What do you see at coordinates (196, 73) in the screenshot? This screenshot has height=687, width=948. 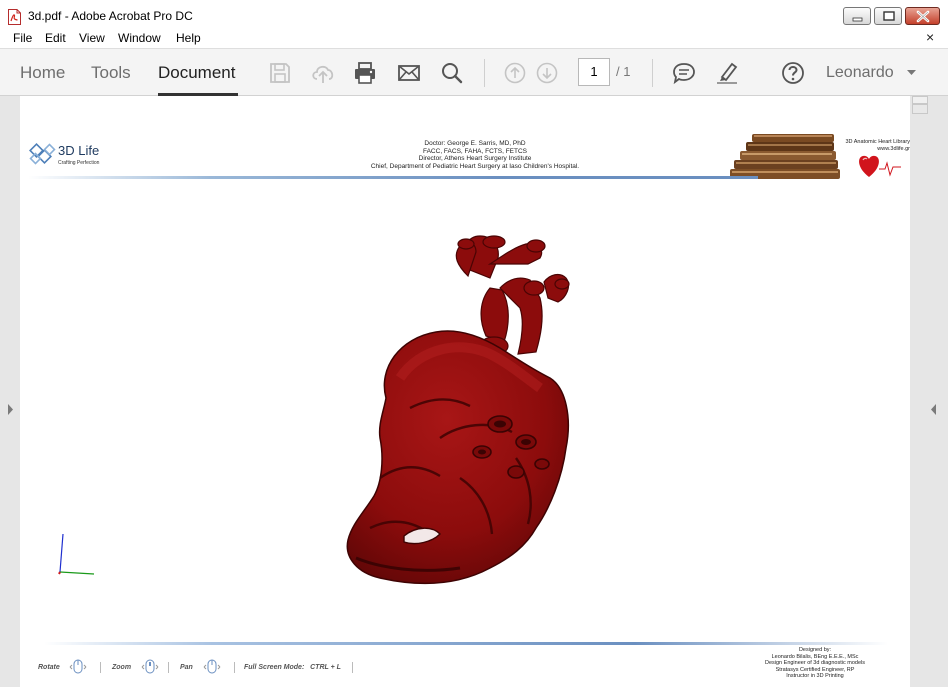 I see `tab-document: Document` at bounding box center [196, 73].